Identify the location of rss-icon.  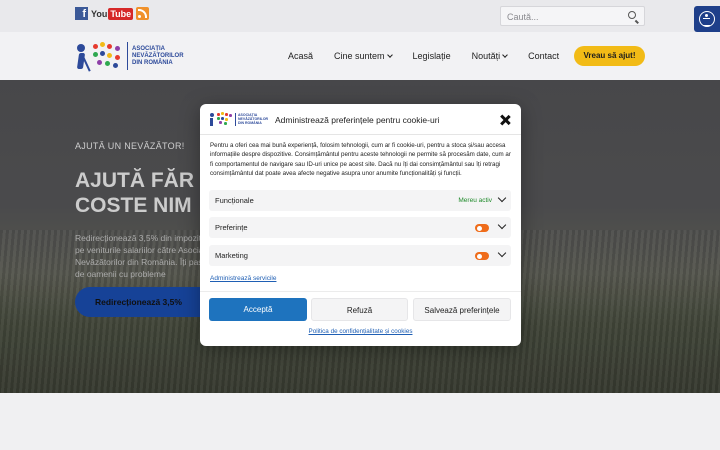
(143, 13).